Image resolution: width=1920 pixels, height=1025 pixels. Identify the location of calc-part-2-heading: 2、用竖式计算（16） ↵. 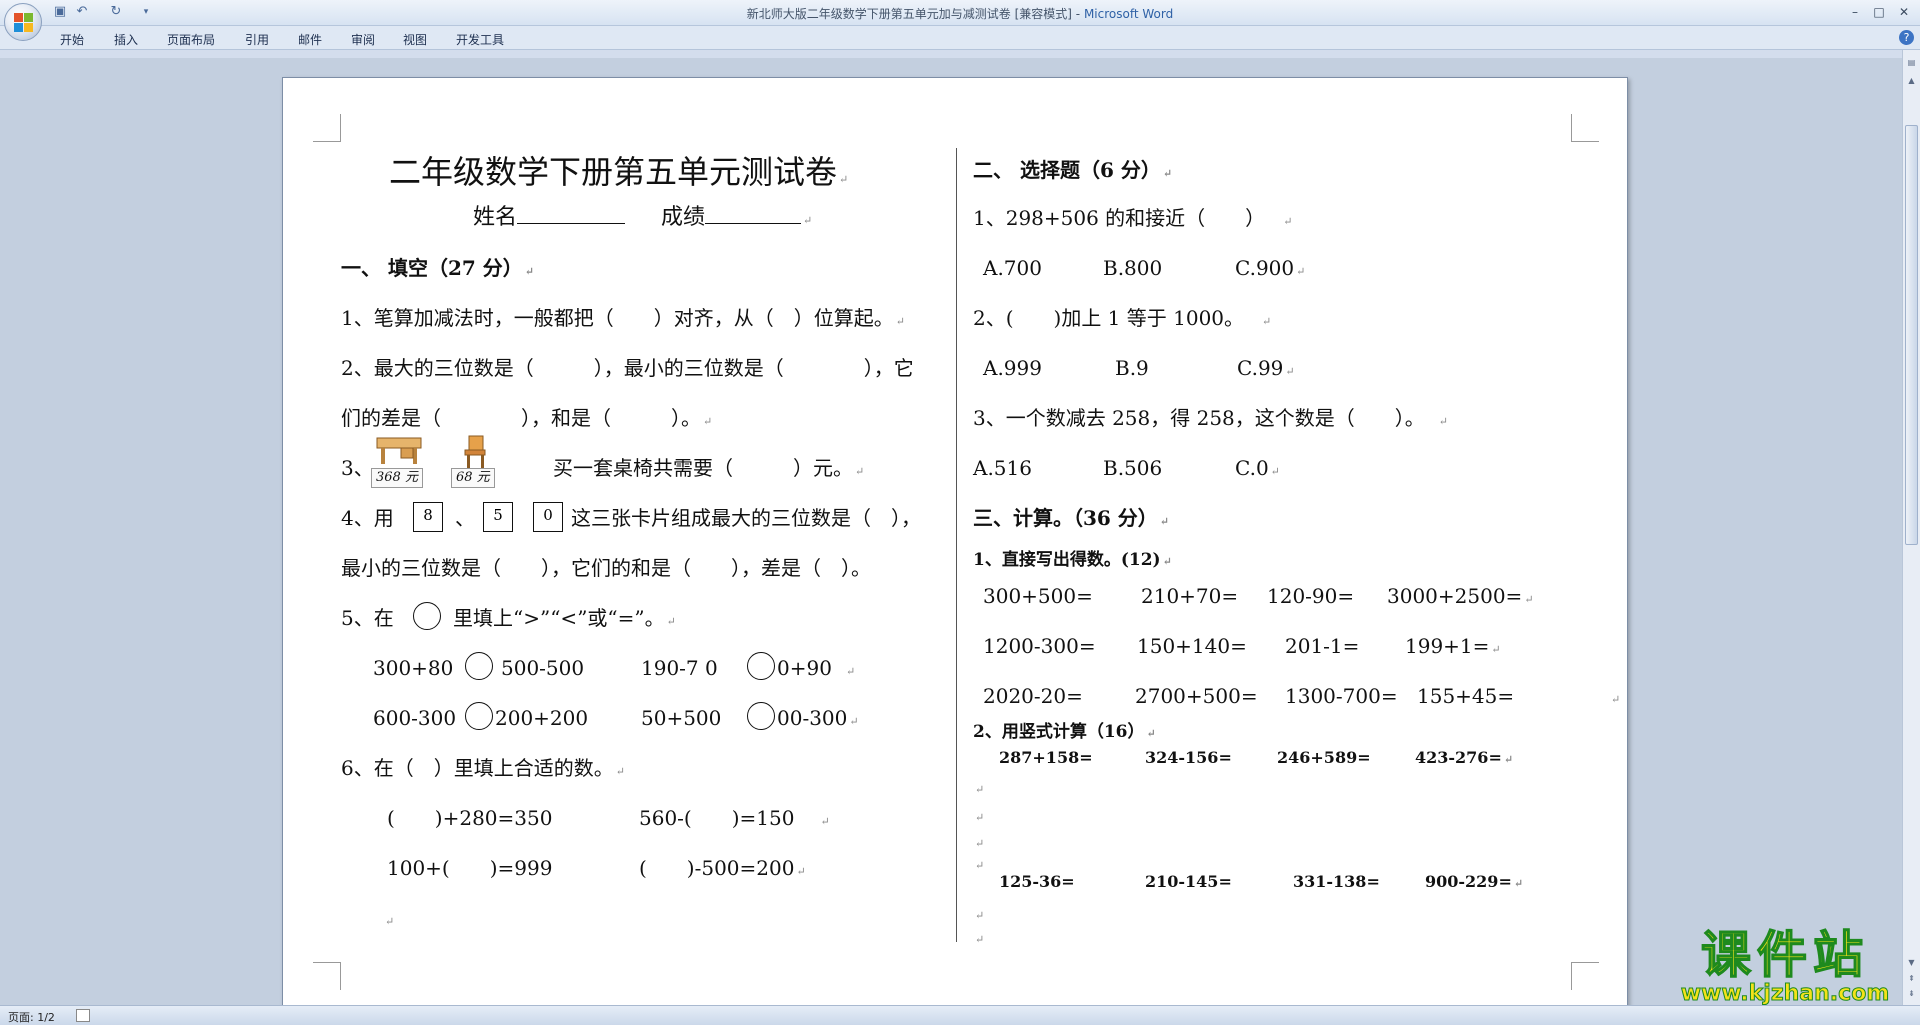
(1064, 732).